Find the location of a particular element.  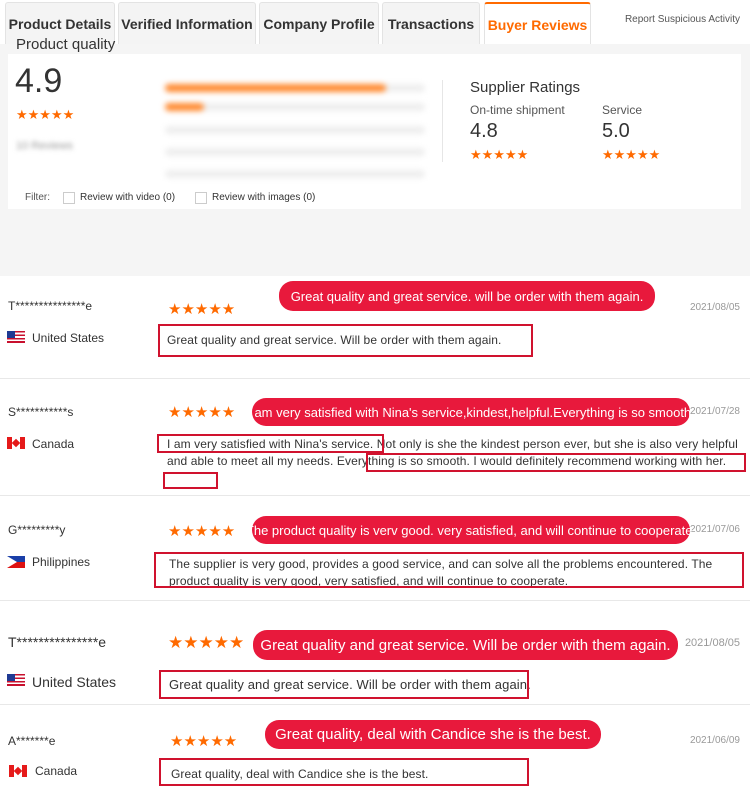

on-time-shipment-stars: ★★★★★ is located at coordinates (499, 155).